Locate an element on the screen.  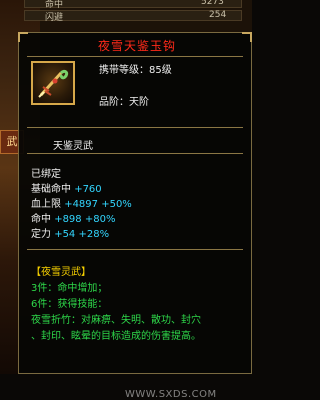
quality-line: 品阶：天阶 is located at coordinates (124, 100).